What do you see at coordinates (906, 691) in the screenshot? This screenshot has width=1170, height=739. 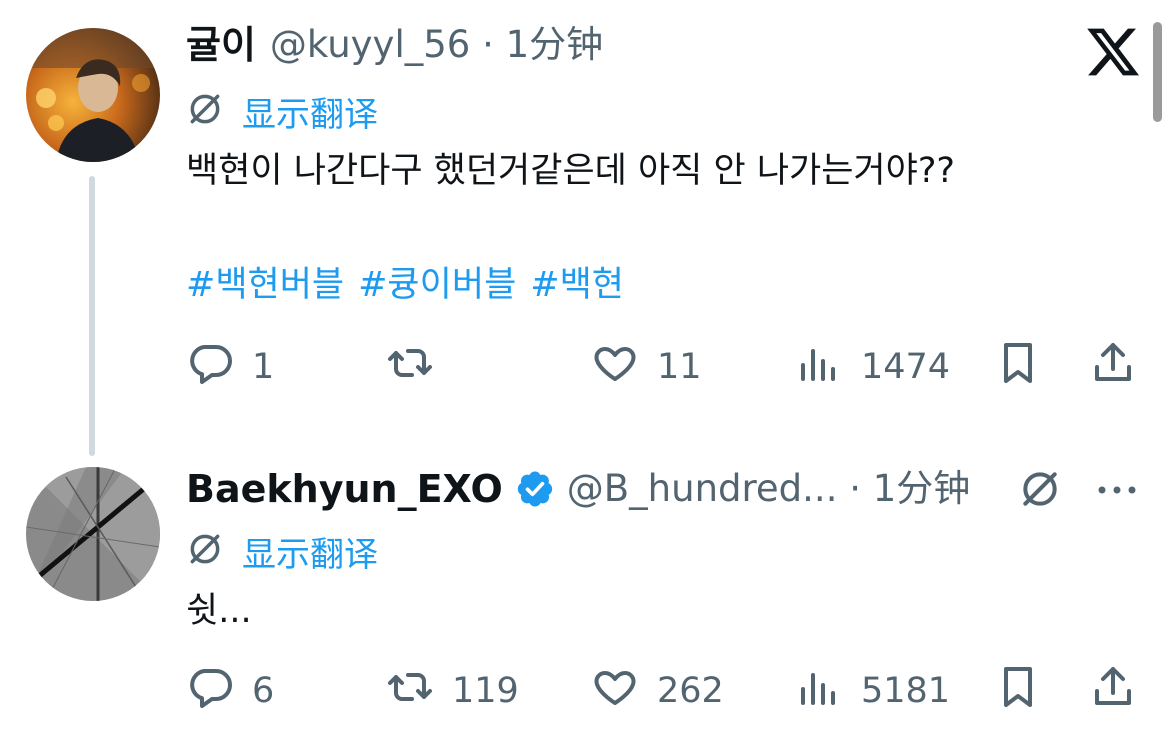 I see `views-count: 5181` at bounding box center [906, 691].